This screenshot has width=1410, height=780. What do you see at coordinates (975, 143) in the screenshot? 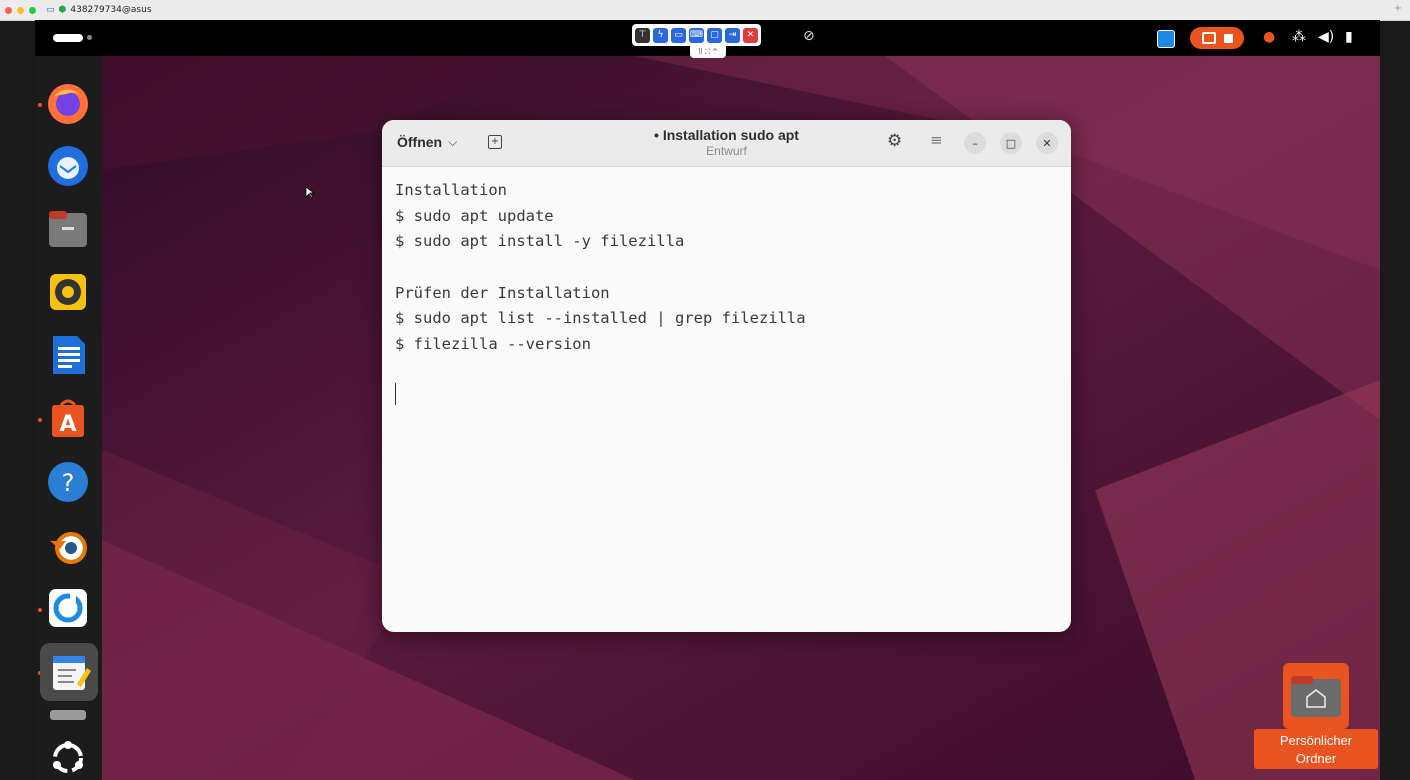
I see `minimize-button: –` at bounding box center [975, 143].